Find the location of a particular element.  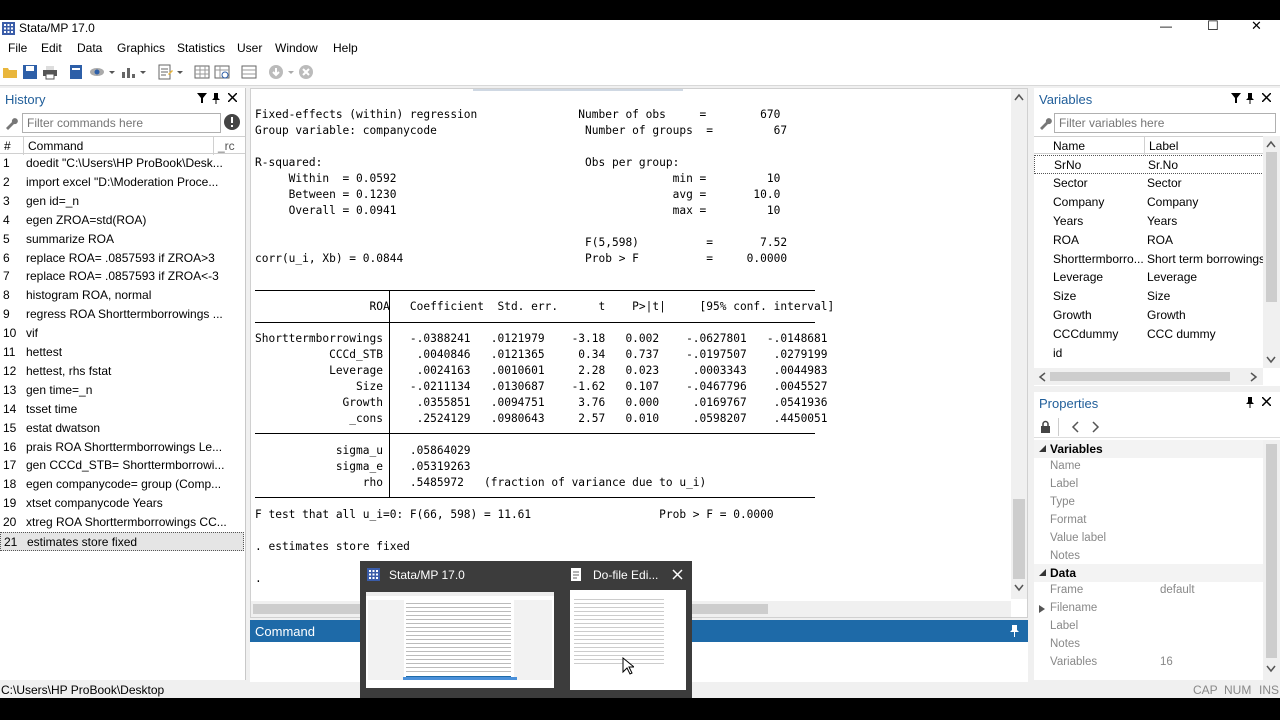

open-icon is located at coordinates (10, 72).